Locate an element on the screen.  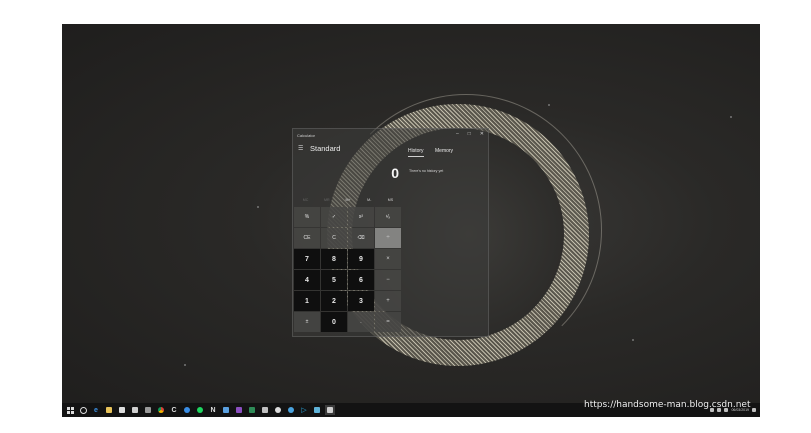
result-display: 0 is located at coordinates (395, 173).